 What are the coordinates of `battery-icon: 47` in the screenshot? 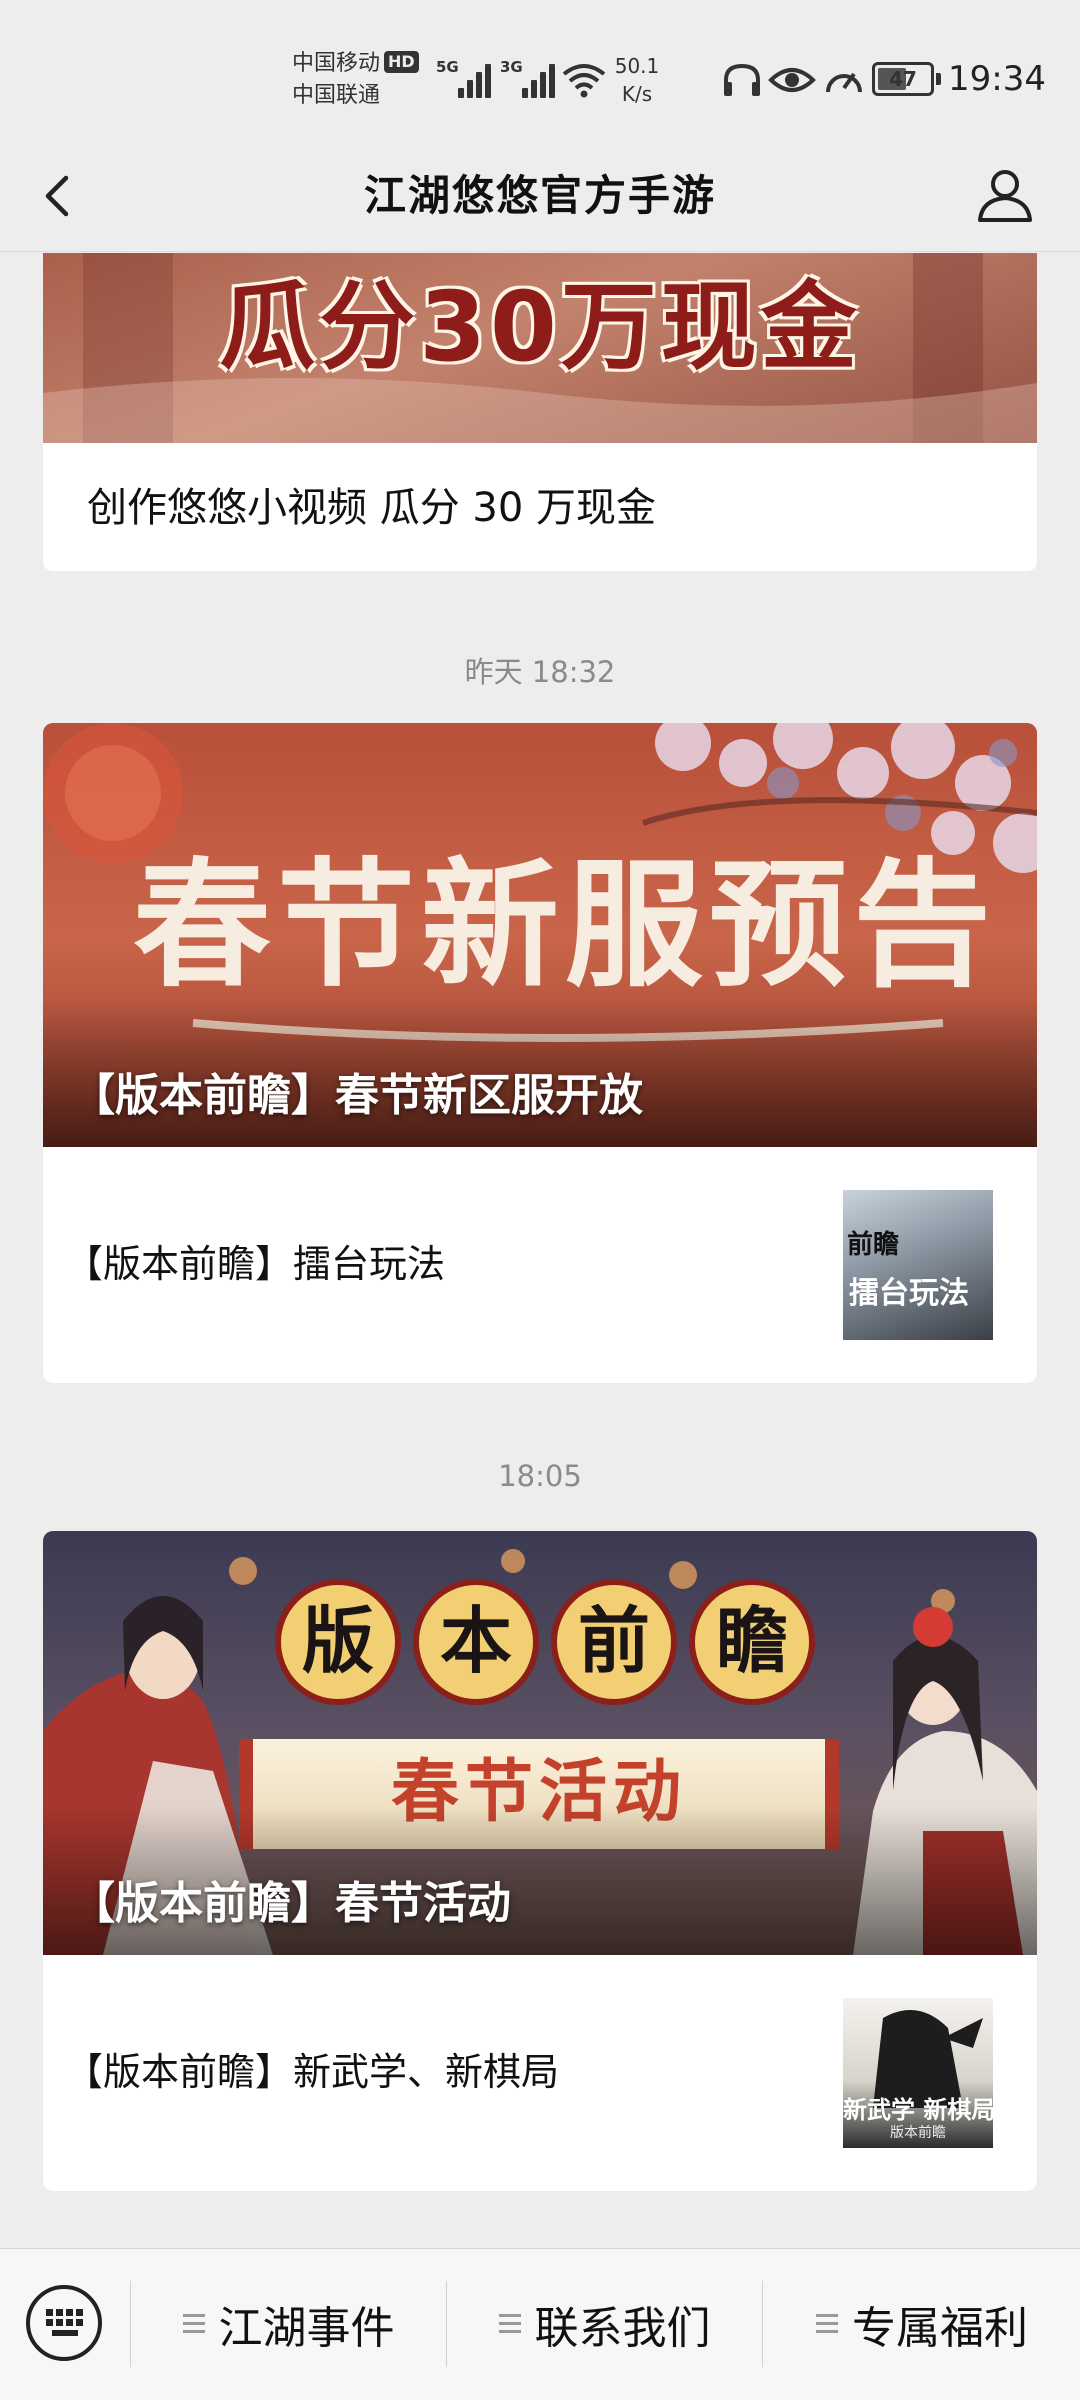 It's located at (906, 79).